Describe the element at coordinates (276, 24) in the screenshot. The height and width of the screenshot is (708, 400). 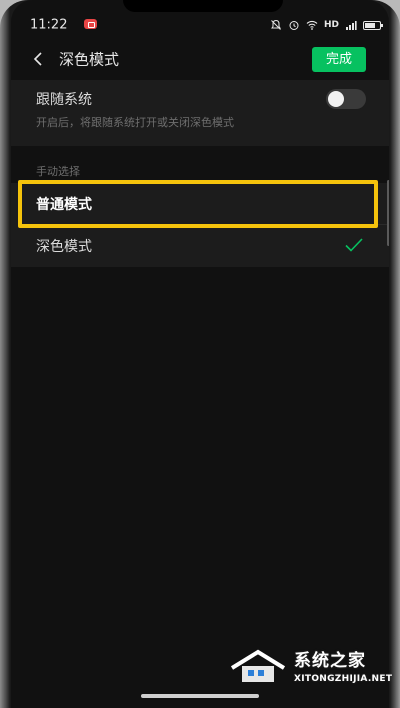
I see `mute-bell-icon` at that location.